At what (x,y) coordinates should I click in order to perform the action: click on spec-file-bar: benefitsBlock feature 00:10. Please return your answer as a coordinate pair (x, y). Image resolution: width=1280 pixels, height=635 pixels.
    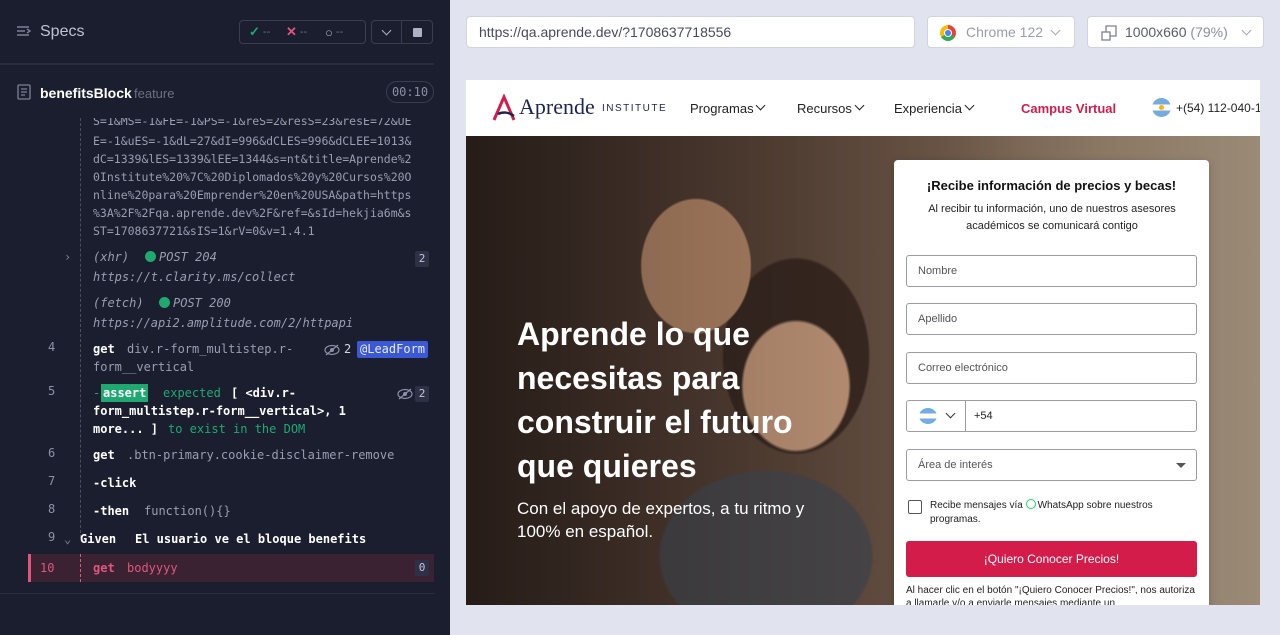
    Looking at the image, I should click on (217, 91).